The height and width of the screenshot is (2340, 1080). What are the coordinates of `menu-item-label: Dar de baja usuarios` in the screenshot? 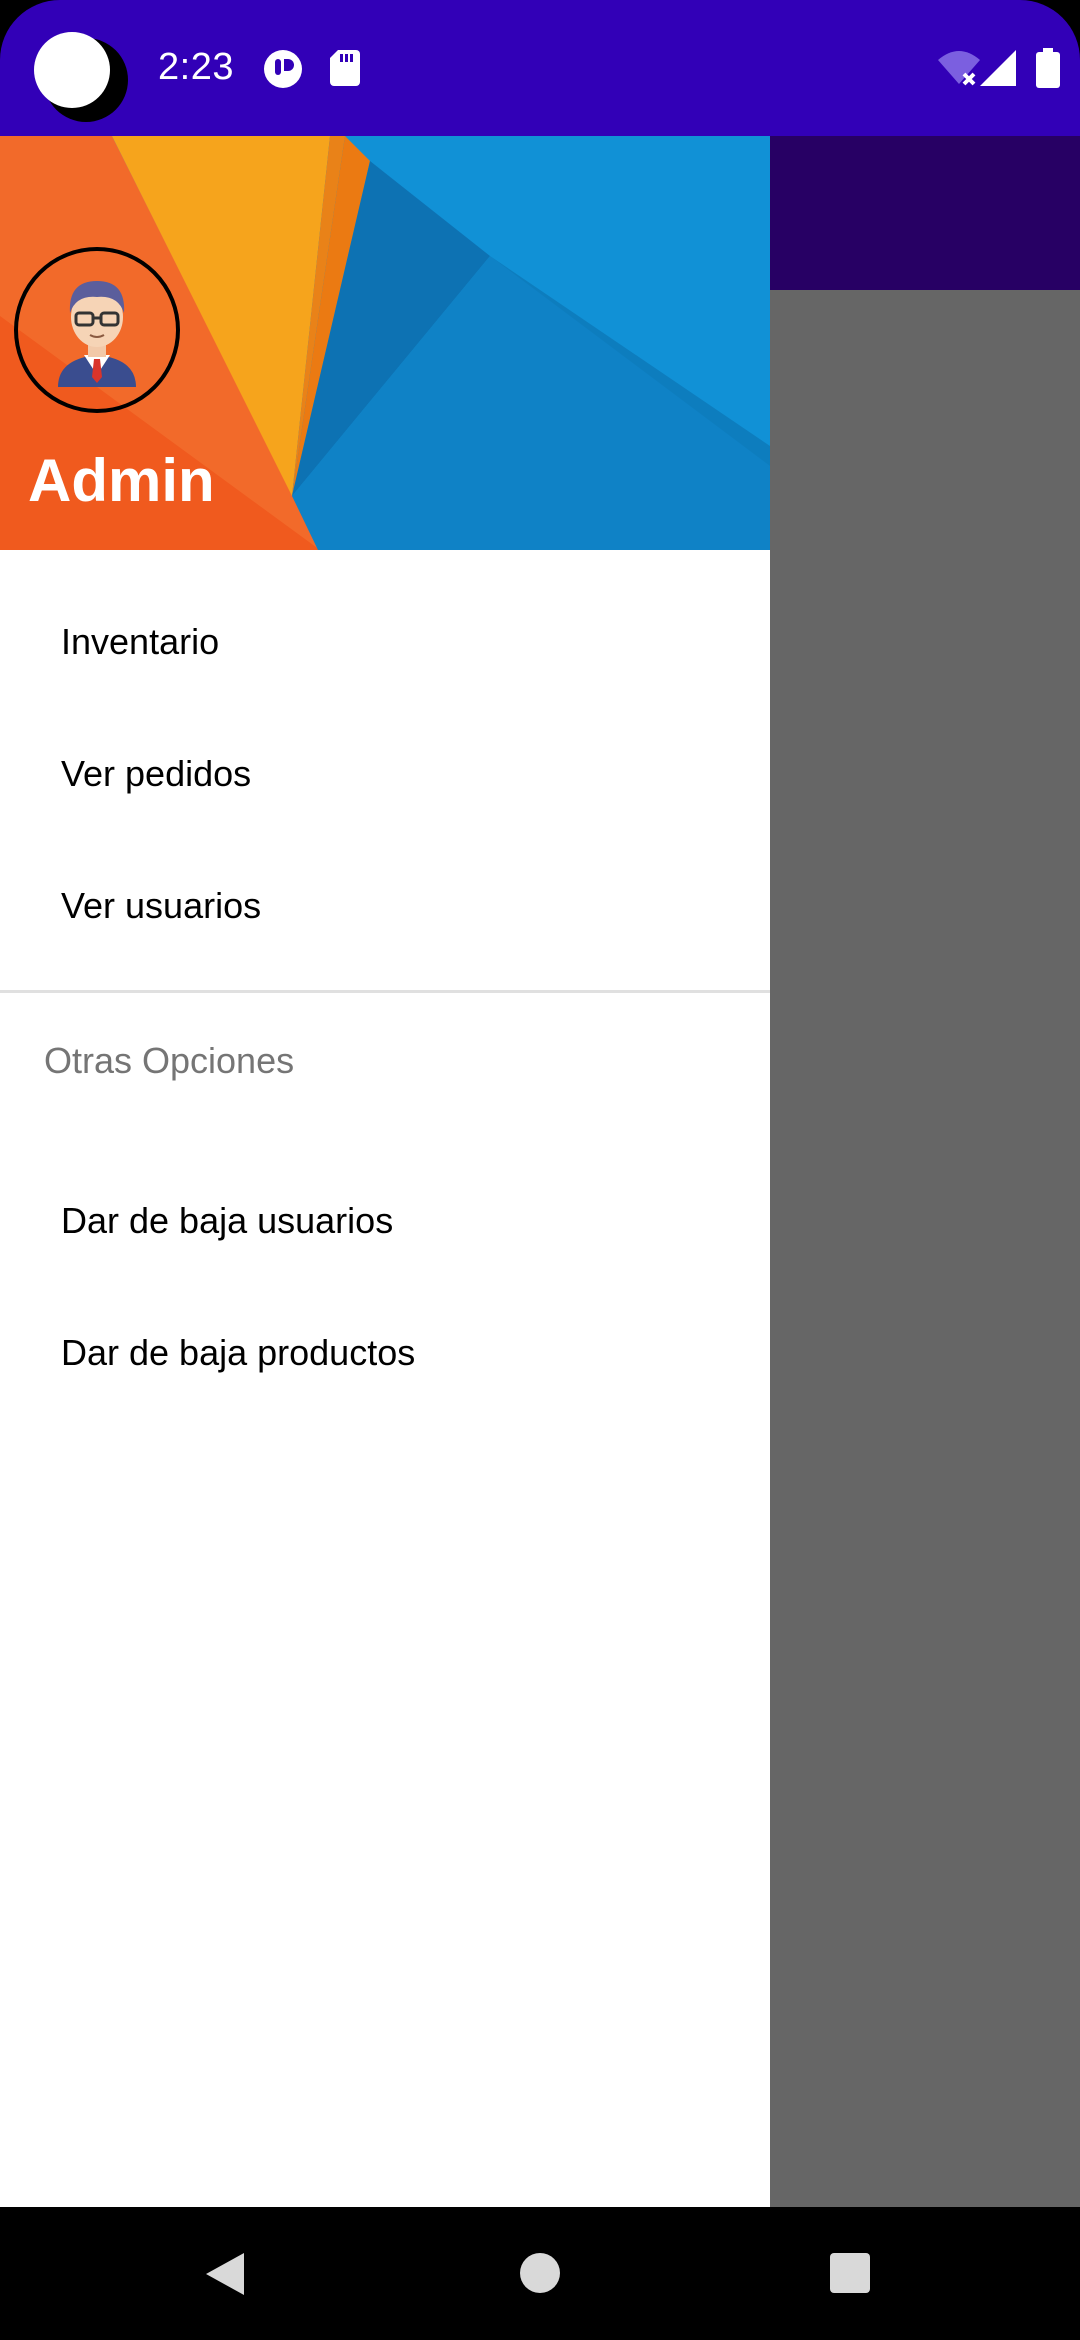 It's located at (227, 1220).